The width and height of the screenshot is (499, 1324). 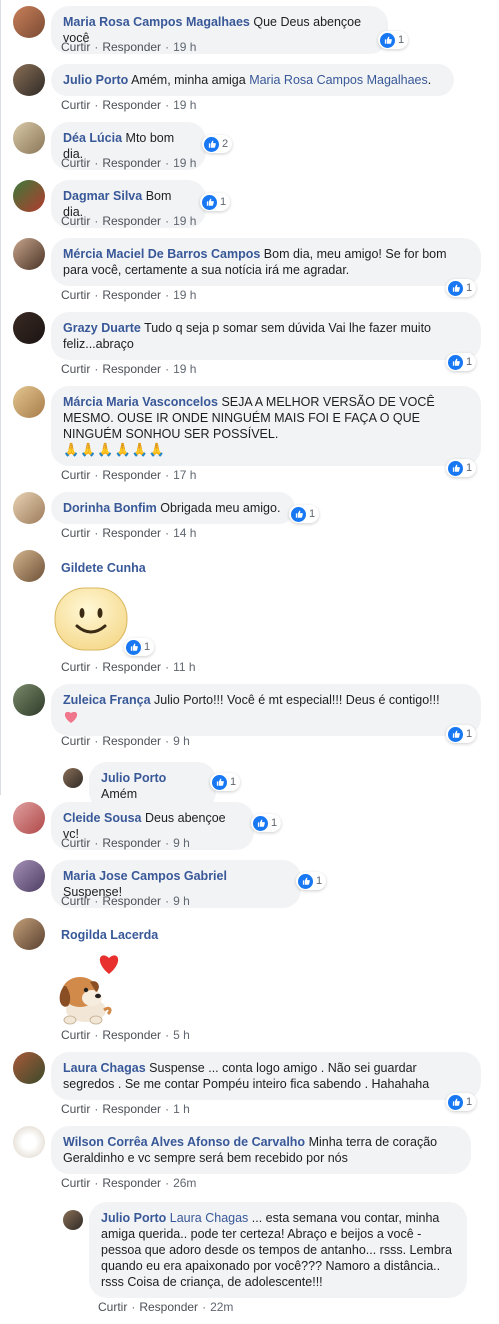 What do you see at coordinates (221, 1307) in the screenshot?
I see `comment-time: 22m` at bounding box center [221, 1307].